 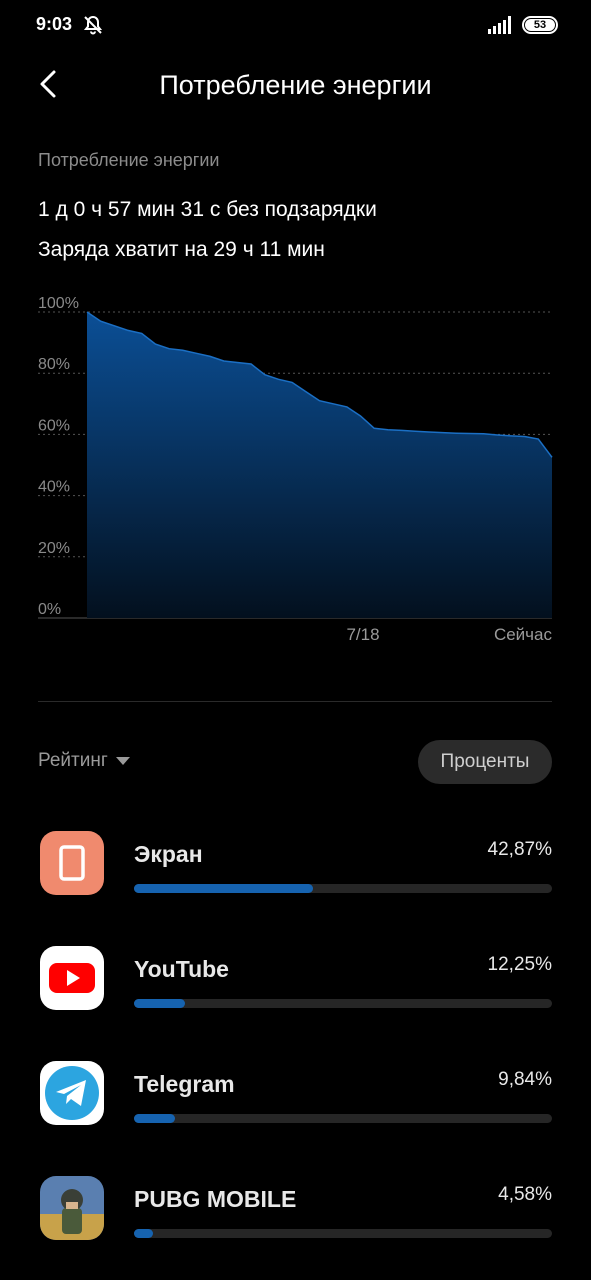 I want to click on app-percent: 9,84%, so click(x=525, y=1079).